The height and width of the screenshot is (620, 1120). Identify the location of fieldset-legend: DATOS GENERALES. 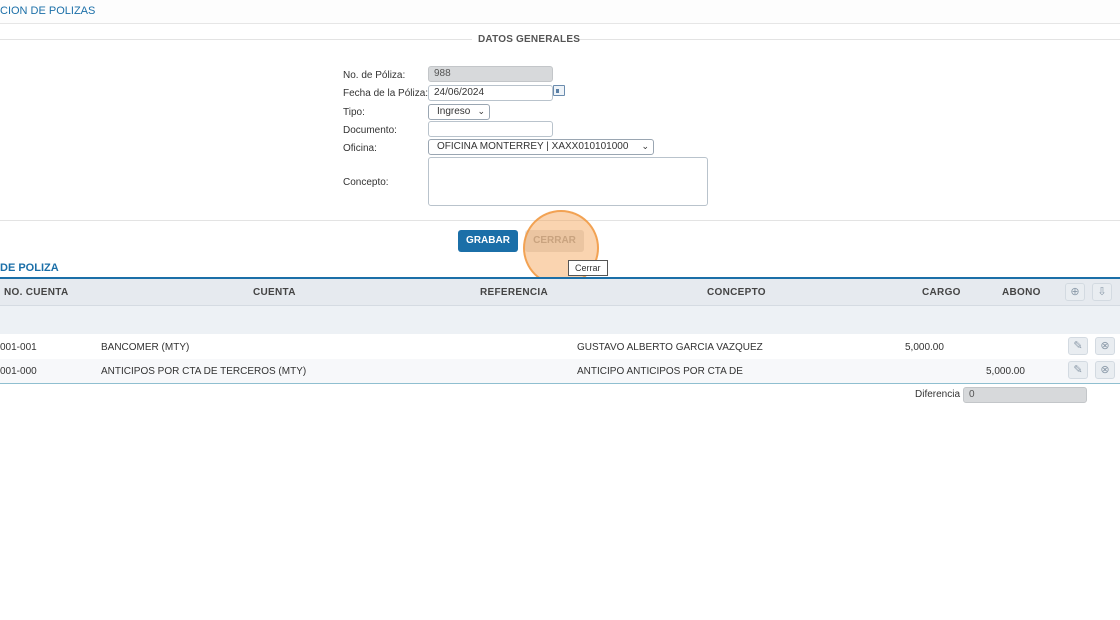
(529, 39).